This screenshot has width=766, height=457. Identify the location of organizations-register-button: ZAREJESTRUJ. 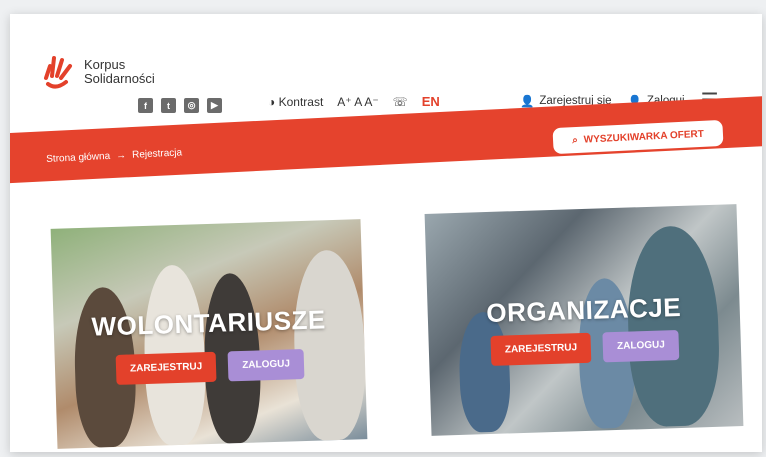
(541, 349).